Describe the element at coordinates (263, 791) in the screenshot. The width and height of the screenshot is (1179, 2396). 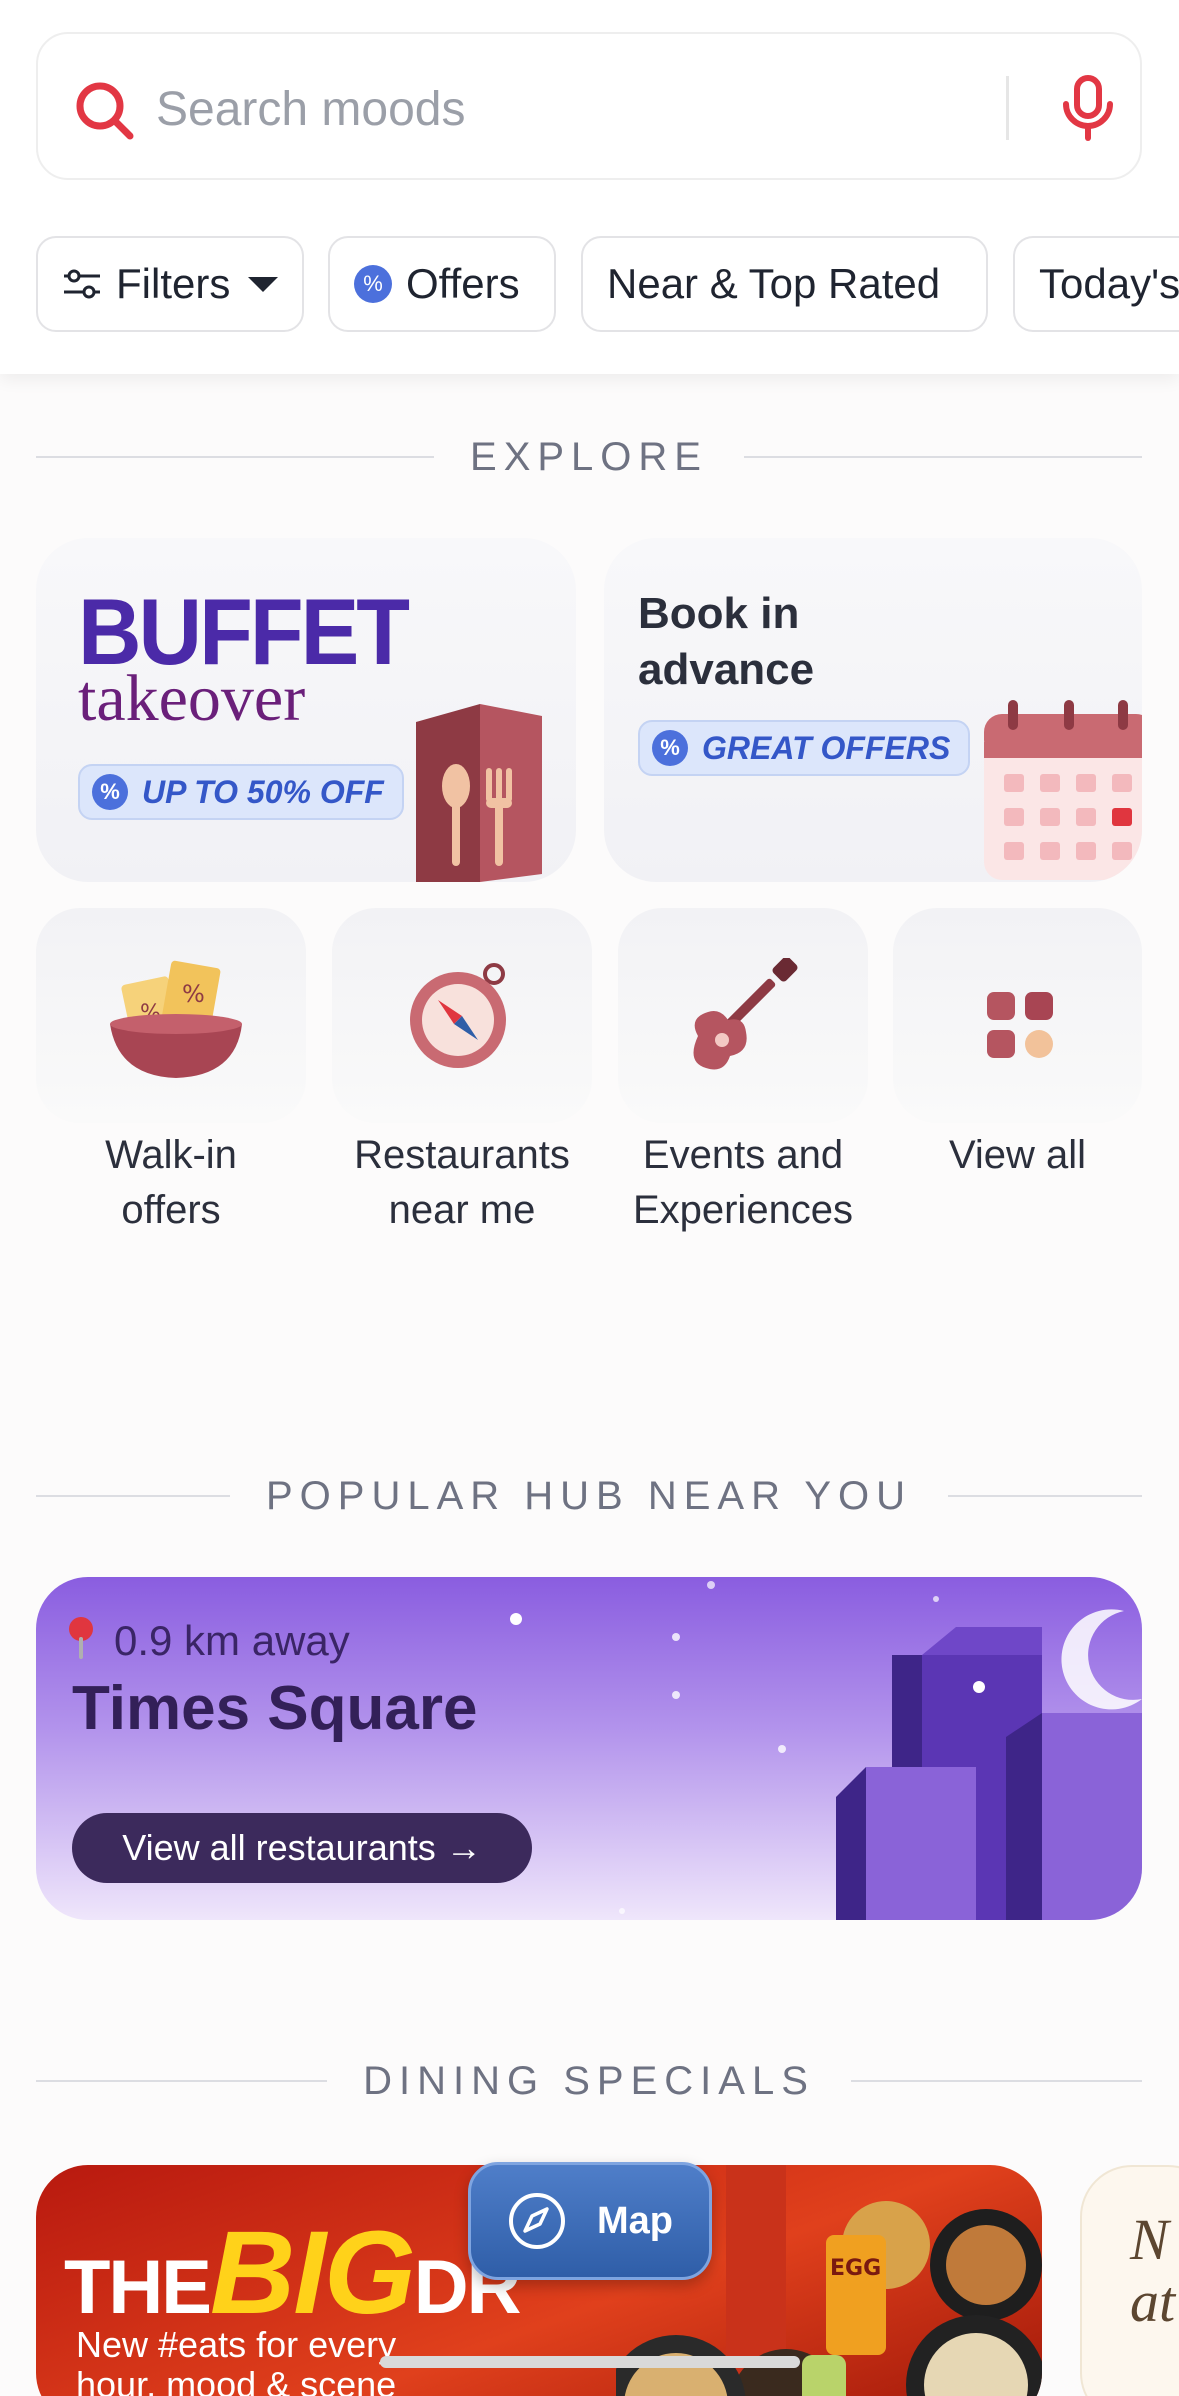
I see `buffet-offer-text: UP TO 50% OFF` at that location.